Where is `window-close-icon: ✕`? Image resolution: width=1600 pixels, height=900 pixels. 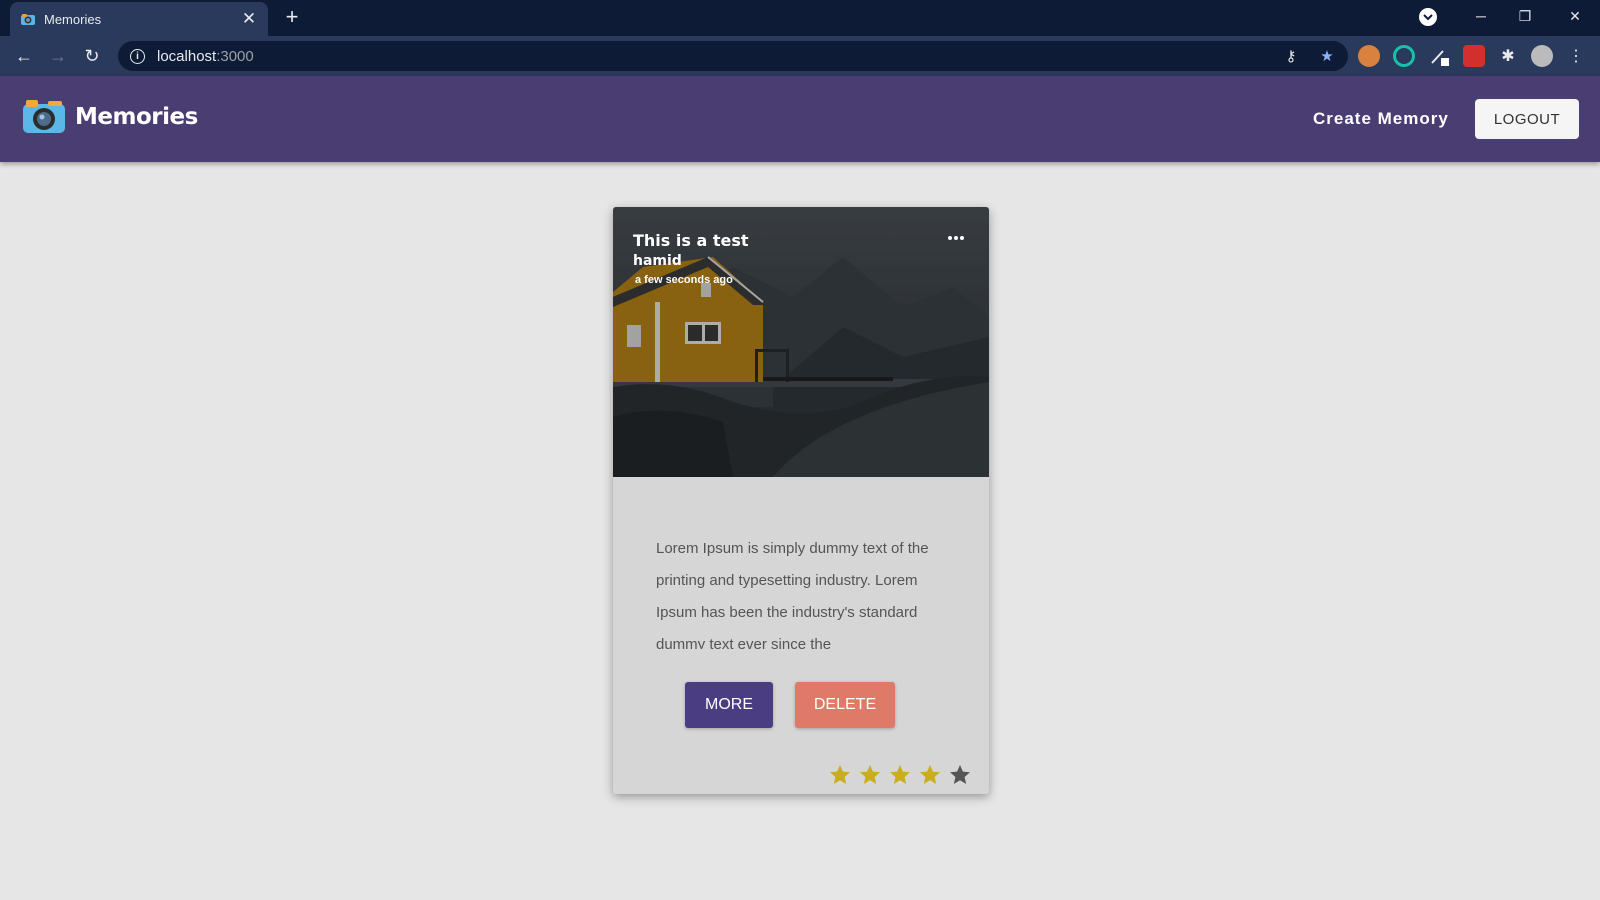
window-close-icon: ✕ is located at coordinates (1575, 16).